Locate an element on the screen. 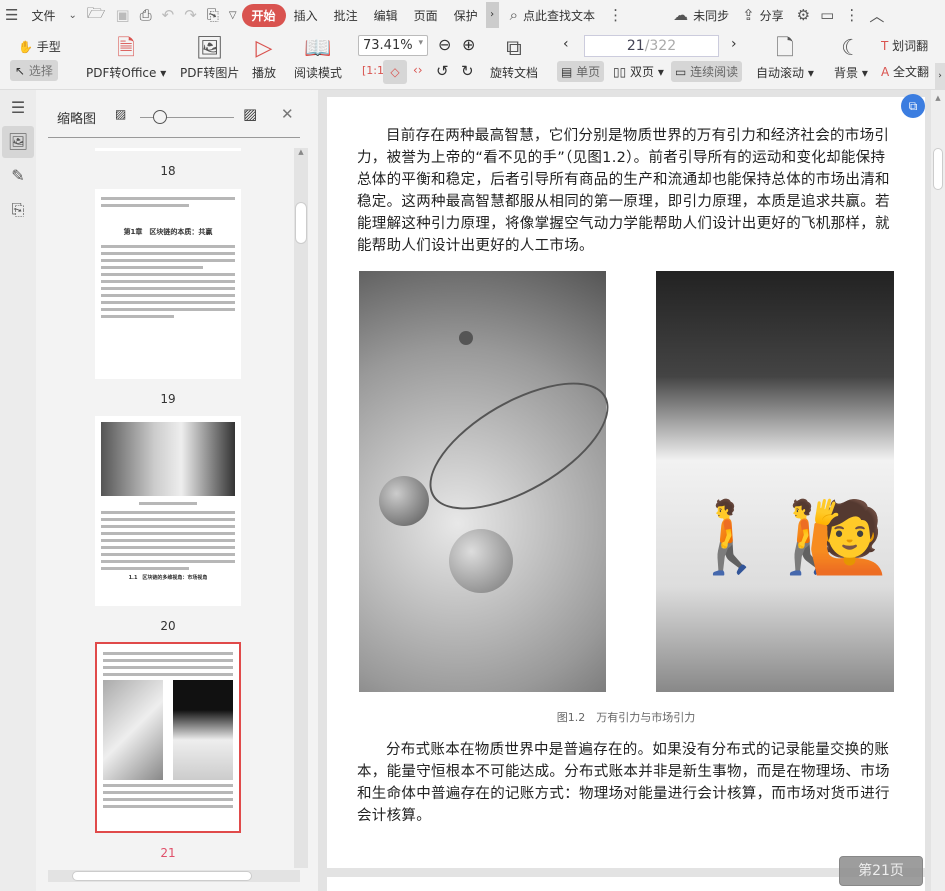  chevron-down-icon: ⌄ is located at coordinates (72, 15).